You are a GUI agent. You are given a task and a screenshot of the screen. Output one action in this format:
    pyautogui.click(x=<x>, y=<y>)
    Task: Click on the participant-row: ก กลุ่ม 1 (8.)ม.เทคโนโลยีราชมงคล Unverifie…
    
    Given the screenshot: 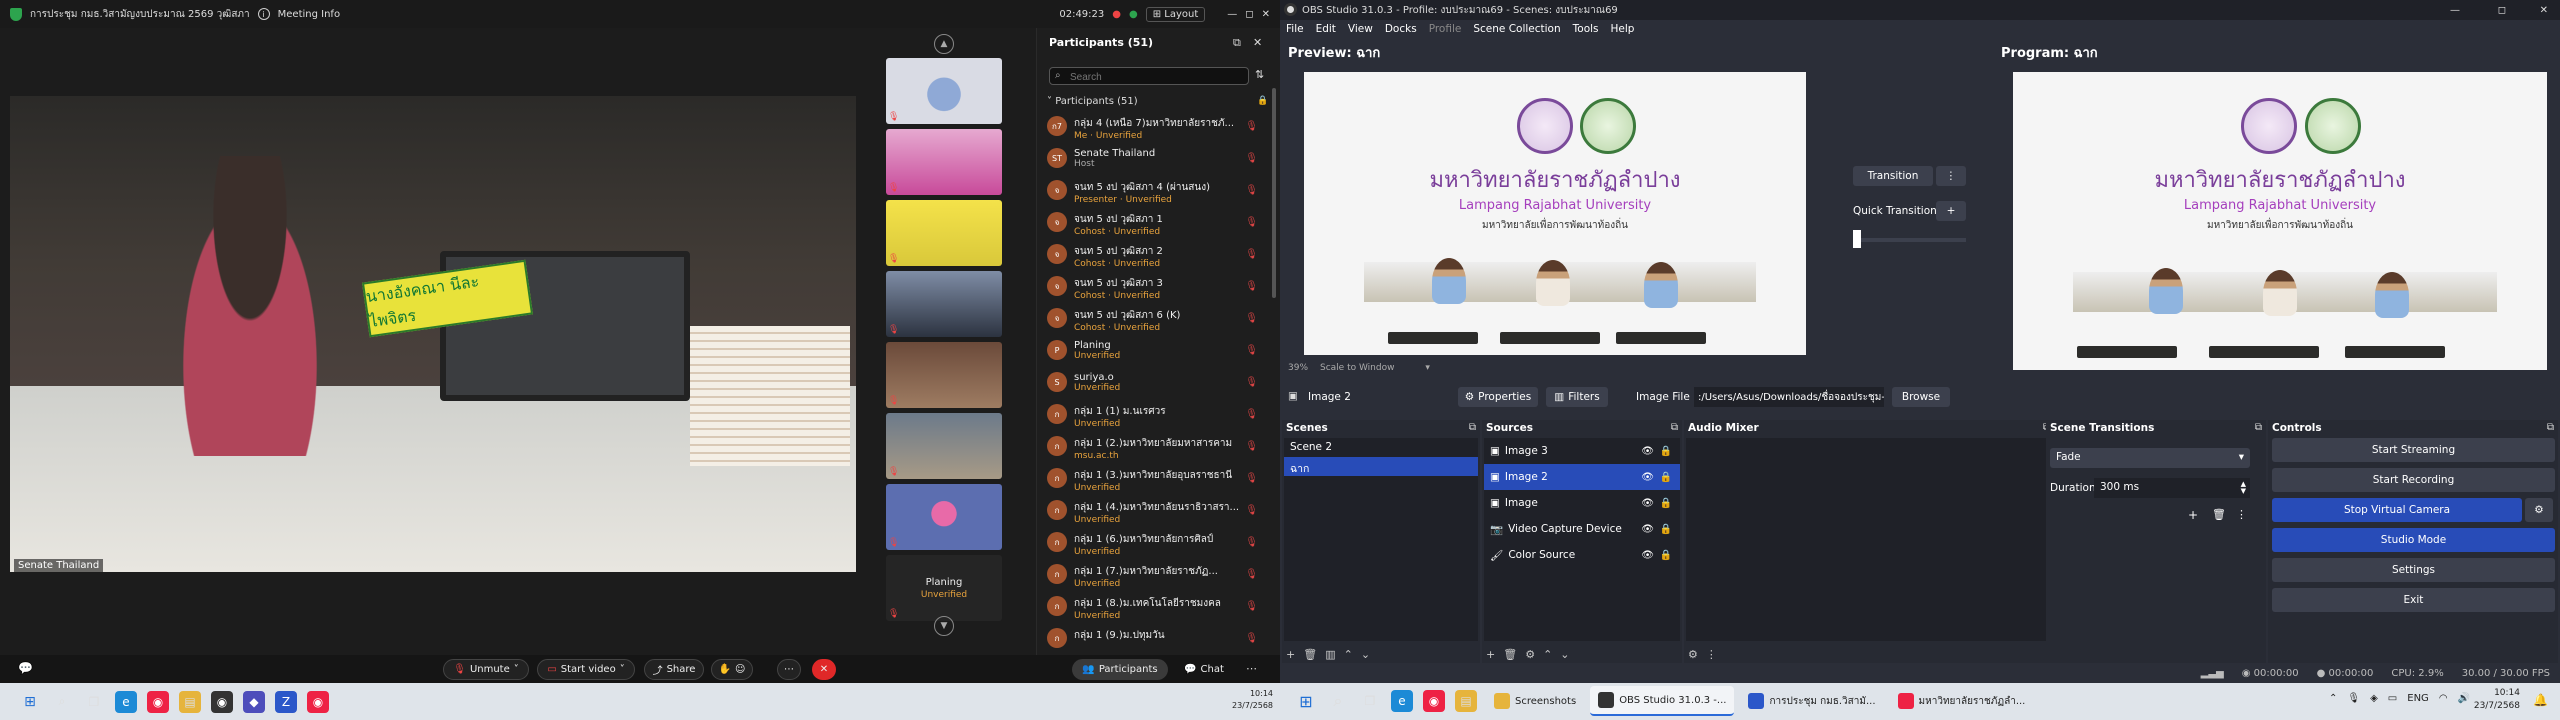 What is the action you would take?
    pyautogui.click(x=1159, y=610)
    